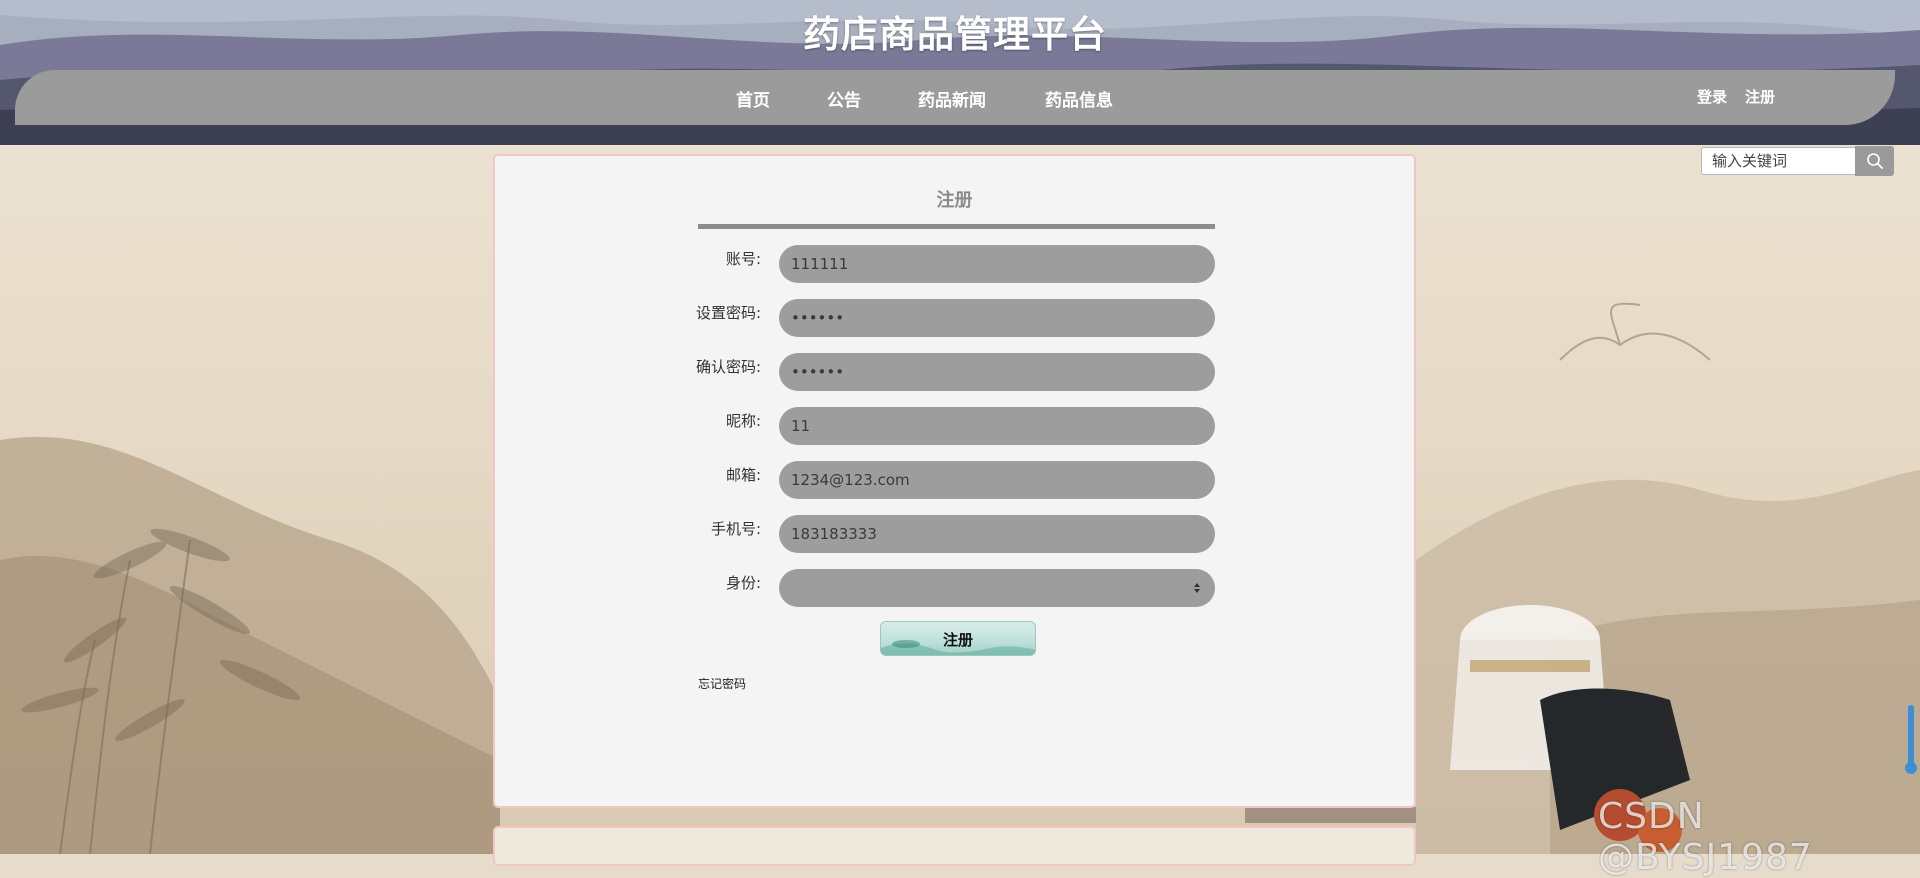 This screenshot has height=878, width=1920. What do you see at coordinates (728, 367) in the screenshot?
I see `confirm-password-label: 确认密码:` at bounding box center [728, 367].